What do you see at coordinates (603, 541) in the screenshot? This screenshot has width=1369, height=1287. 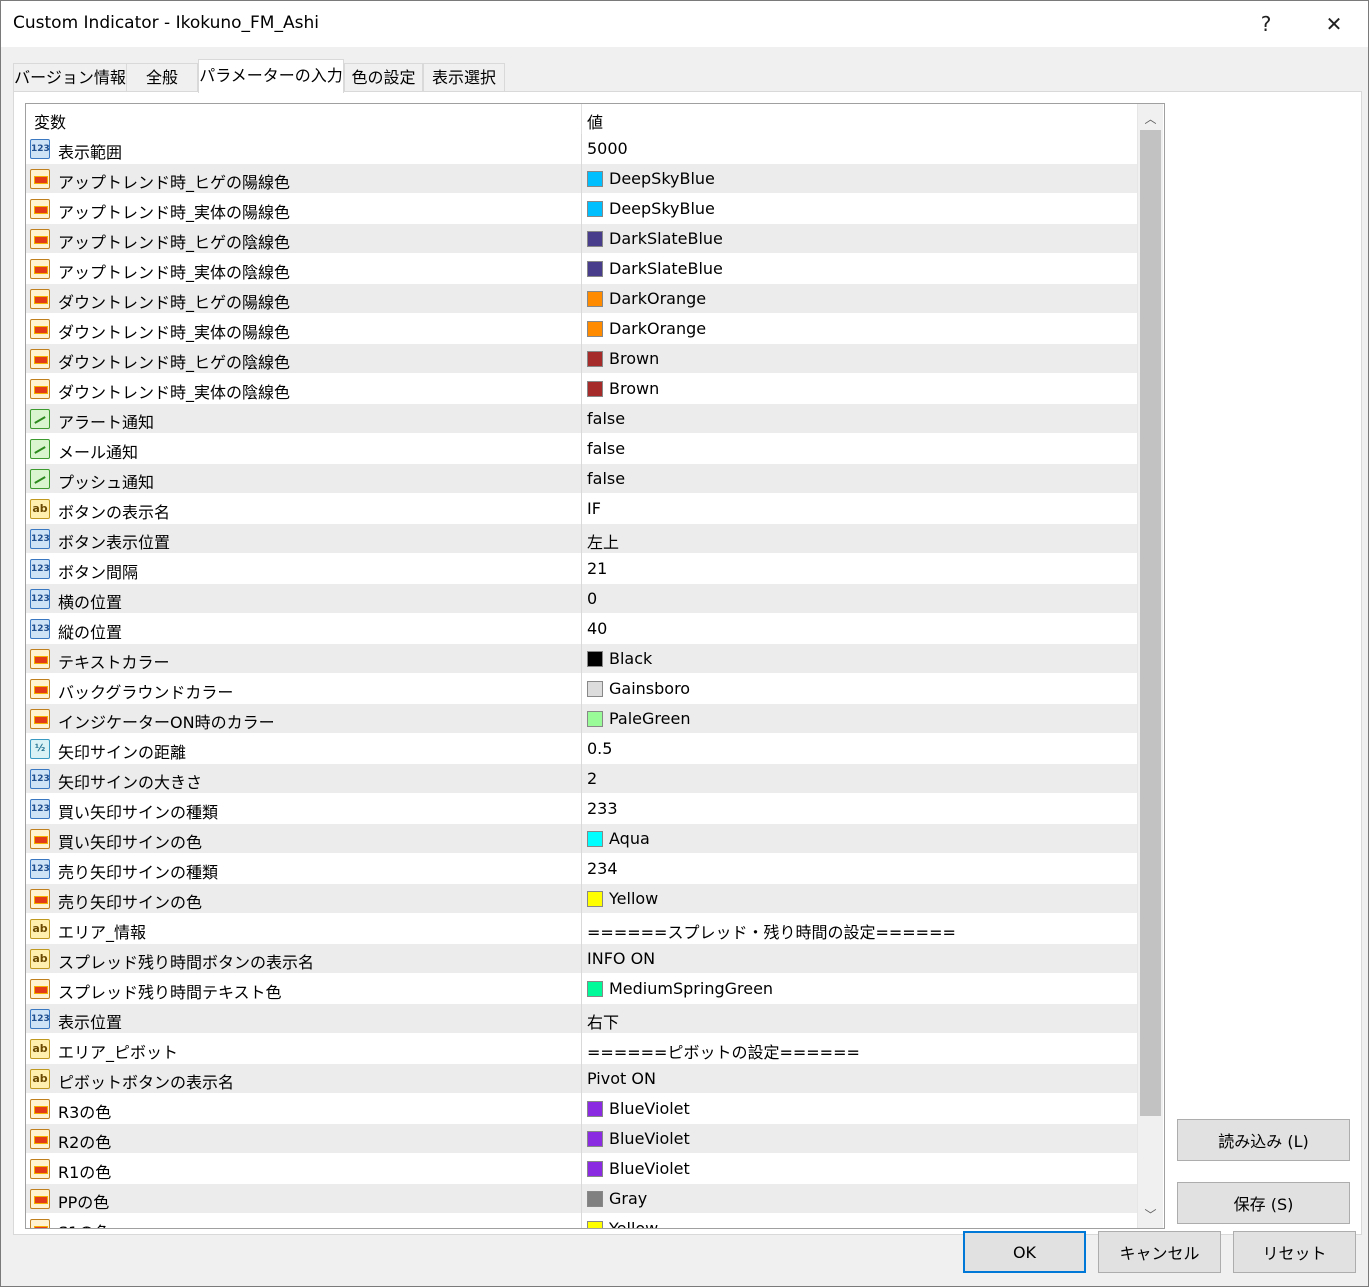 I see `parameter-value: 左上` at bounding box center [603, 541].